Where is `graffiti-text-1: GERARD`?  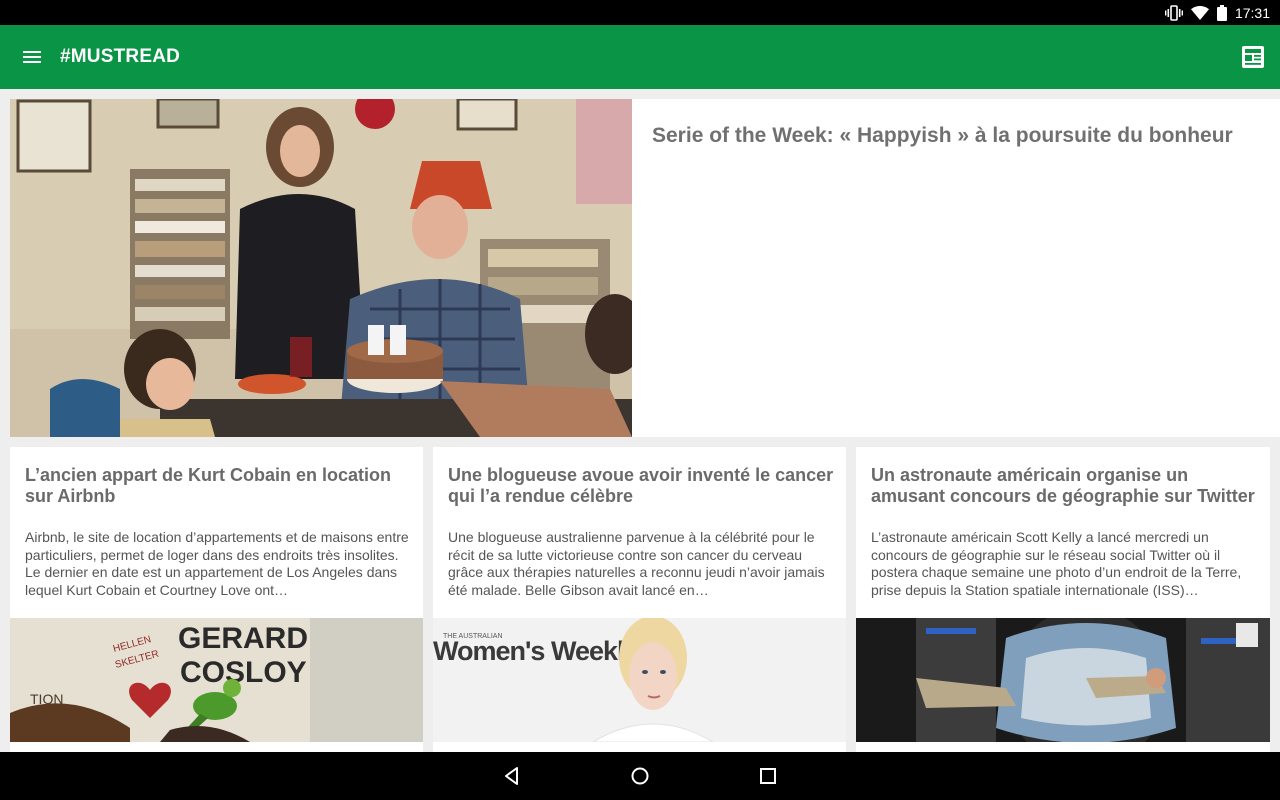
graffiti-text-1: GERARD is located at coordinates (243, 638).